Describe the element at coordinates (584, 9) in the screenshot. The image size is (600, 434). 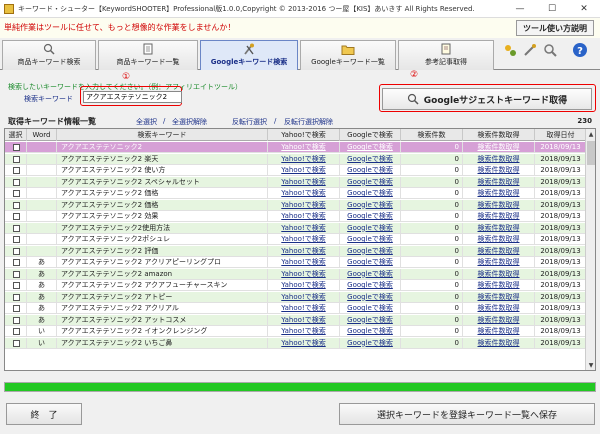
I see `close-button: ✕` at that location.